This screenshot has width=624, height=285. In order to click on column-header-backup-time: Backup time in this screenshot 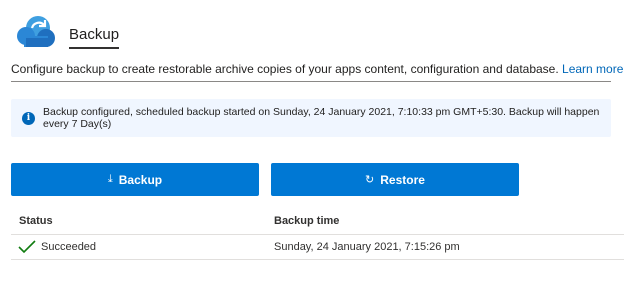, I will do `click(307, 221)`.